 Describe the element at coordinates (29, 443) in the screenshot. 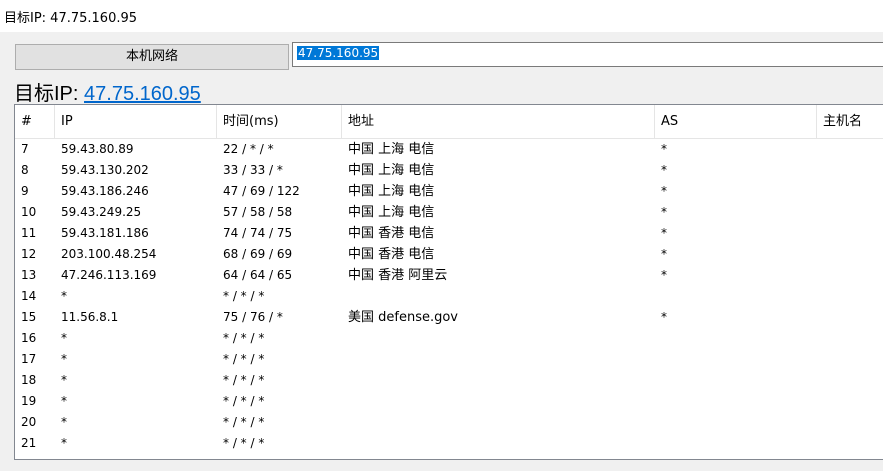

I see `hop-number: 21` at that location.